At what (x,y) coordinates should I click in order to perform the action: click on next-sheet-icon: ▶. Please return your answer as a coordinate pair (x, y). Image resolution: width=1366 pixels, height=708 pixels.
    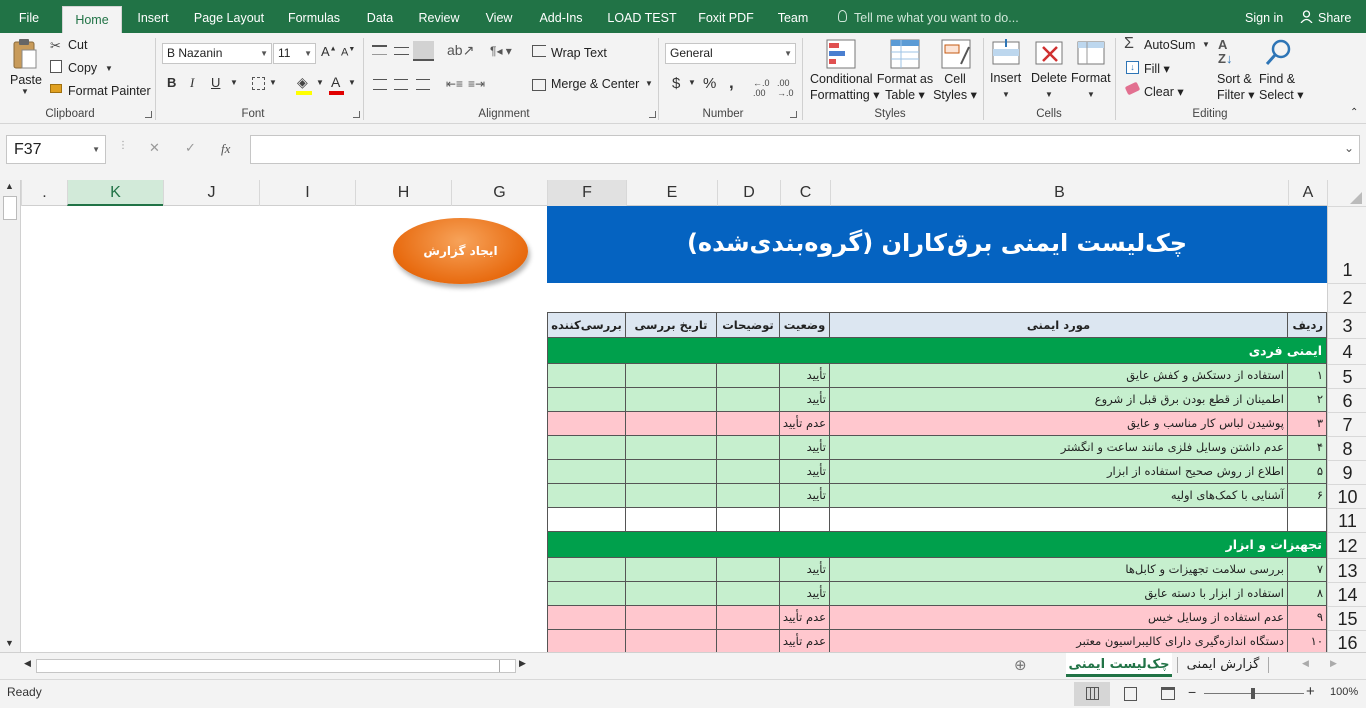
    Looking at the image, I should click on (1333, 663).